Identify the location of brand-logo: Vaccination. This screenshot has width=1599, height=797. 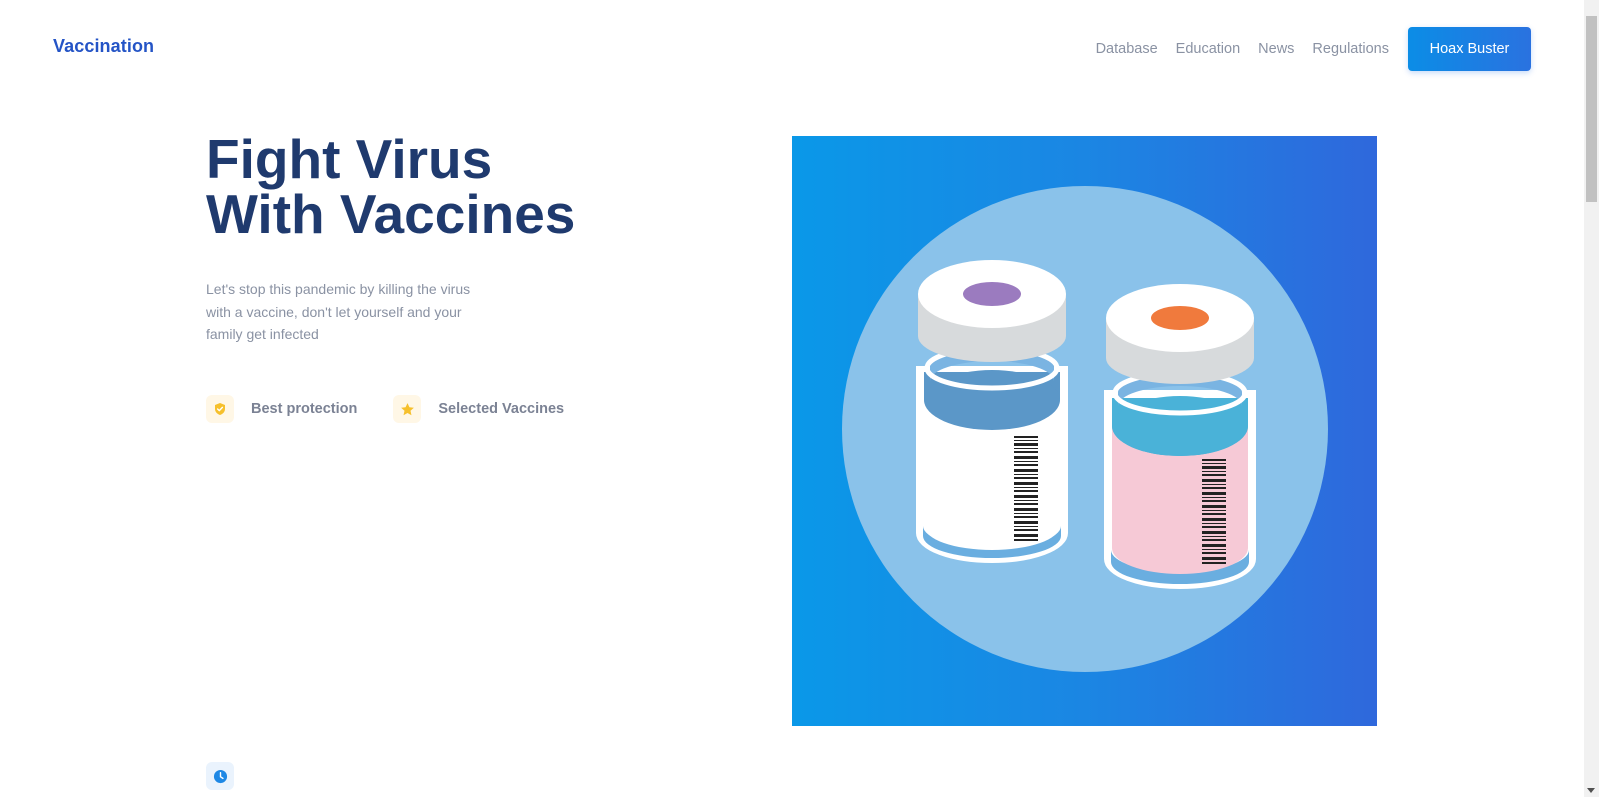
(103, 46).